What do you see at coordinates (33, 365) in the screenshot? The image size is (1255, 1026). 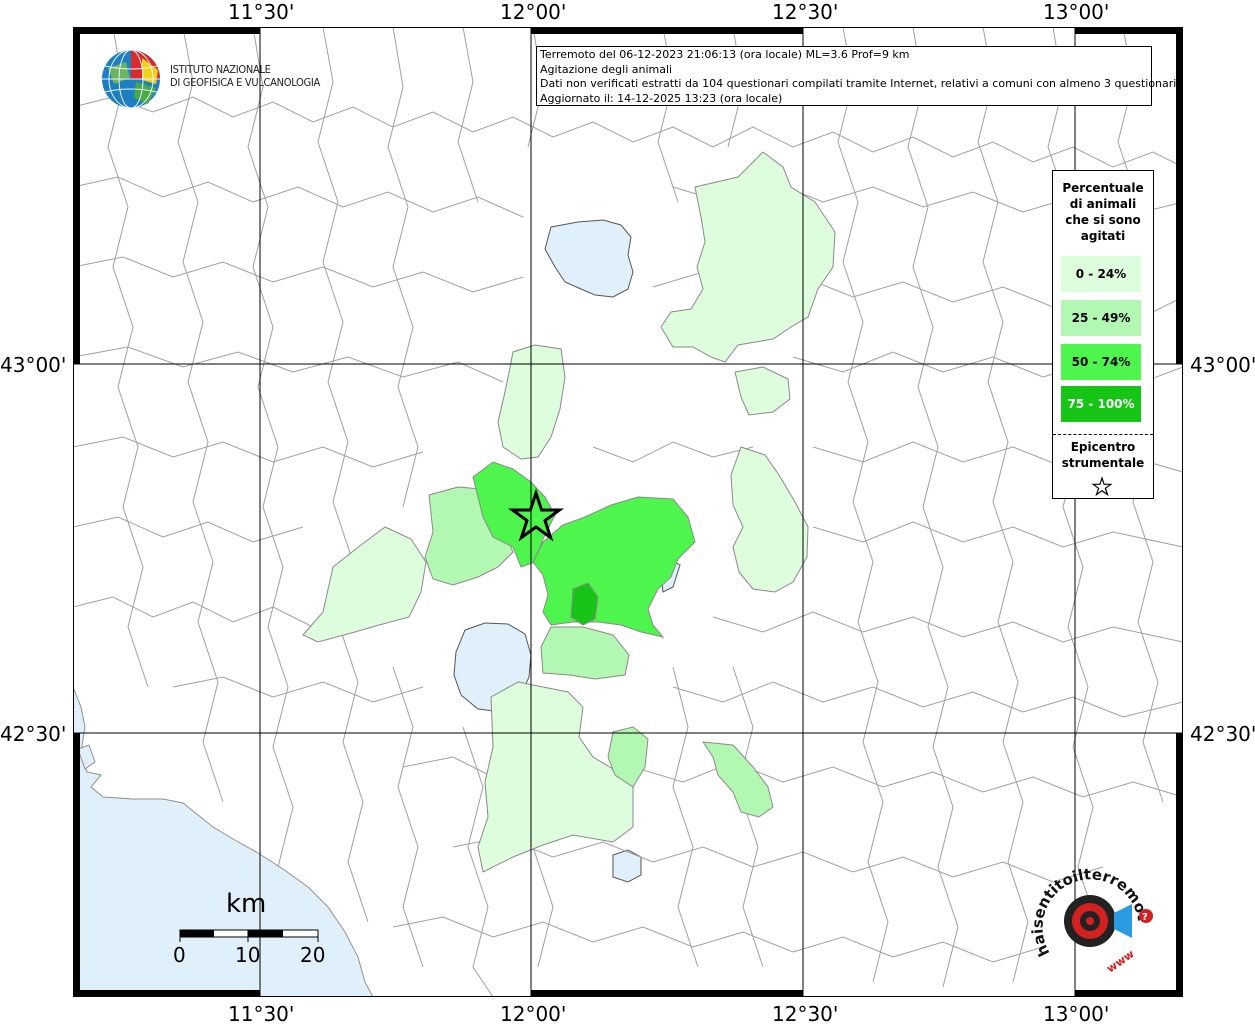 I see `lat-label-left-4300: 43°00'` at bounding box center [33, 365].